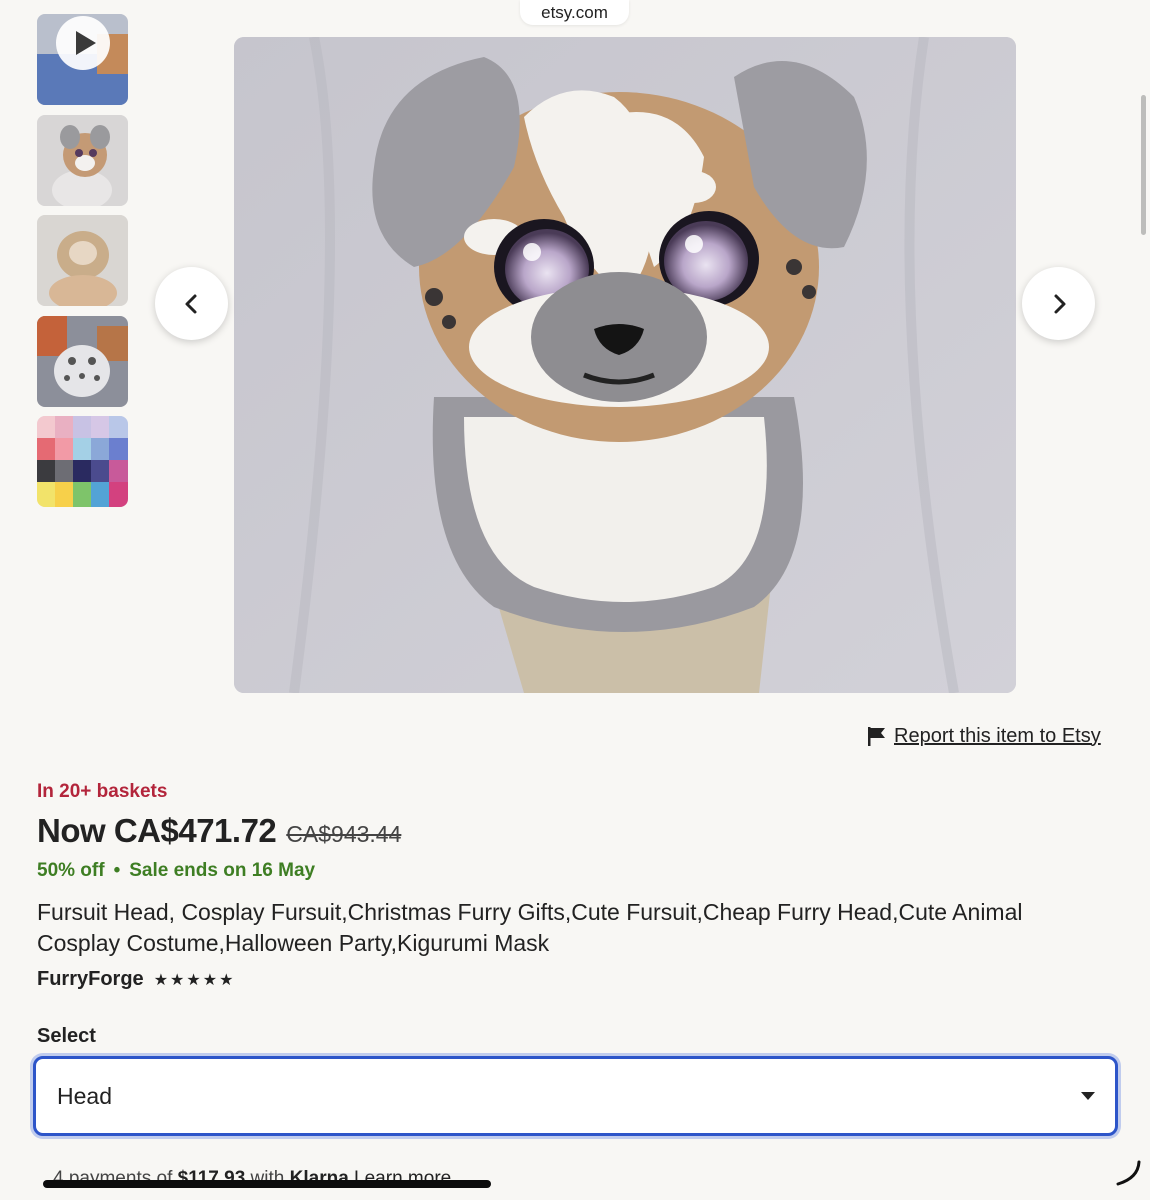  Describe the element at coordinates (1088, 1096) in the screenshot. I see `chevron-down-icon` at that location.